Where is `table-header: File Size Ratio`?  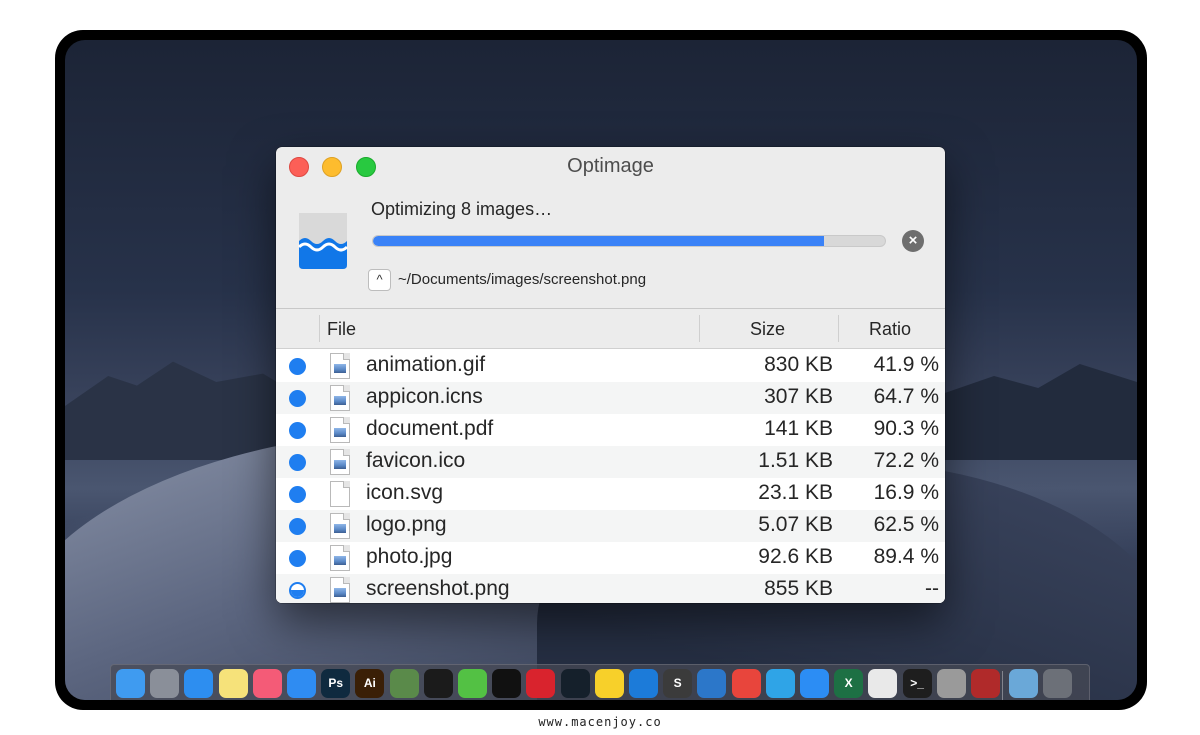 table-header: File Size Ratio is located at coordinates (610, 329).